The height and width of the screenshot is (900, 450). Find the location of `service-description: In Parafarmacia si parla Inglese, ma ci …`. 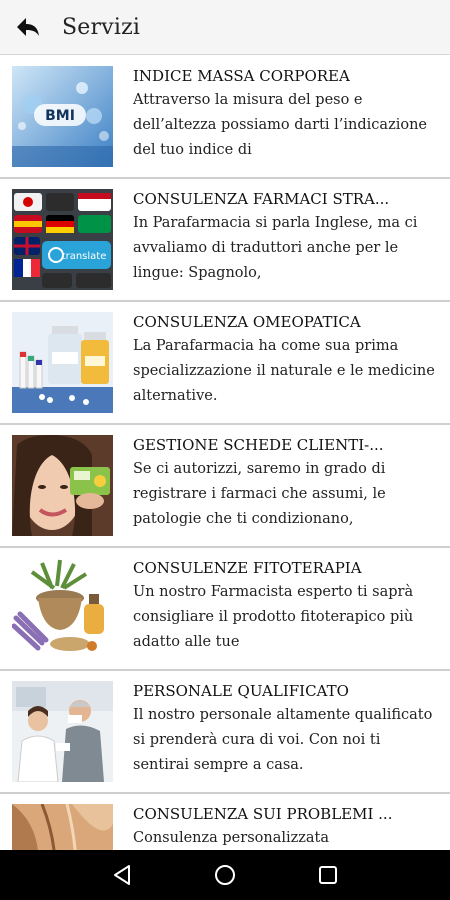

service-description: In Parafarmacia si parla Inglese, ma ci … is located at coordinates (275, 248).